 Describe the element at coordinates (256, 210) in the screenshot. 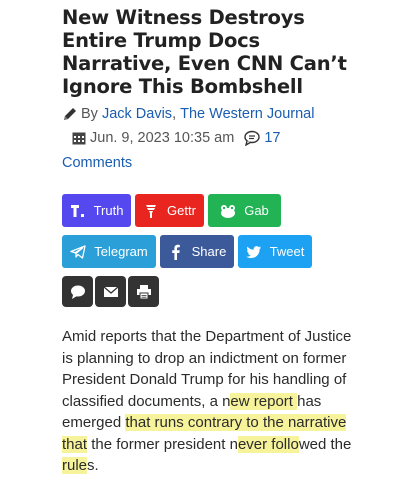

I see `gab-button-label: Gab` at that location.